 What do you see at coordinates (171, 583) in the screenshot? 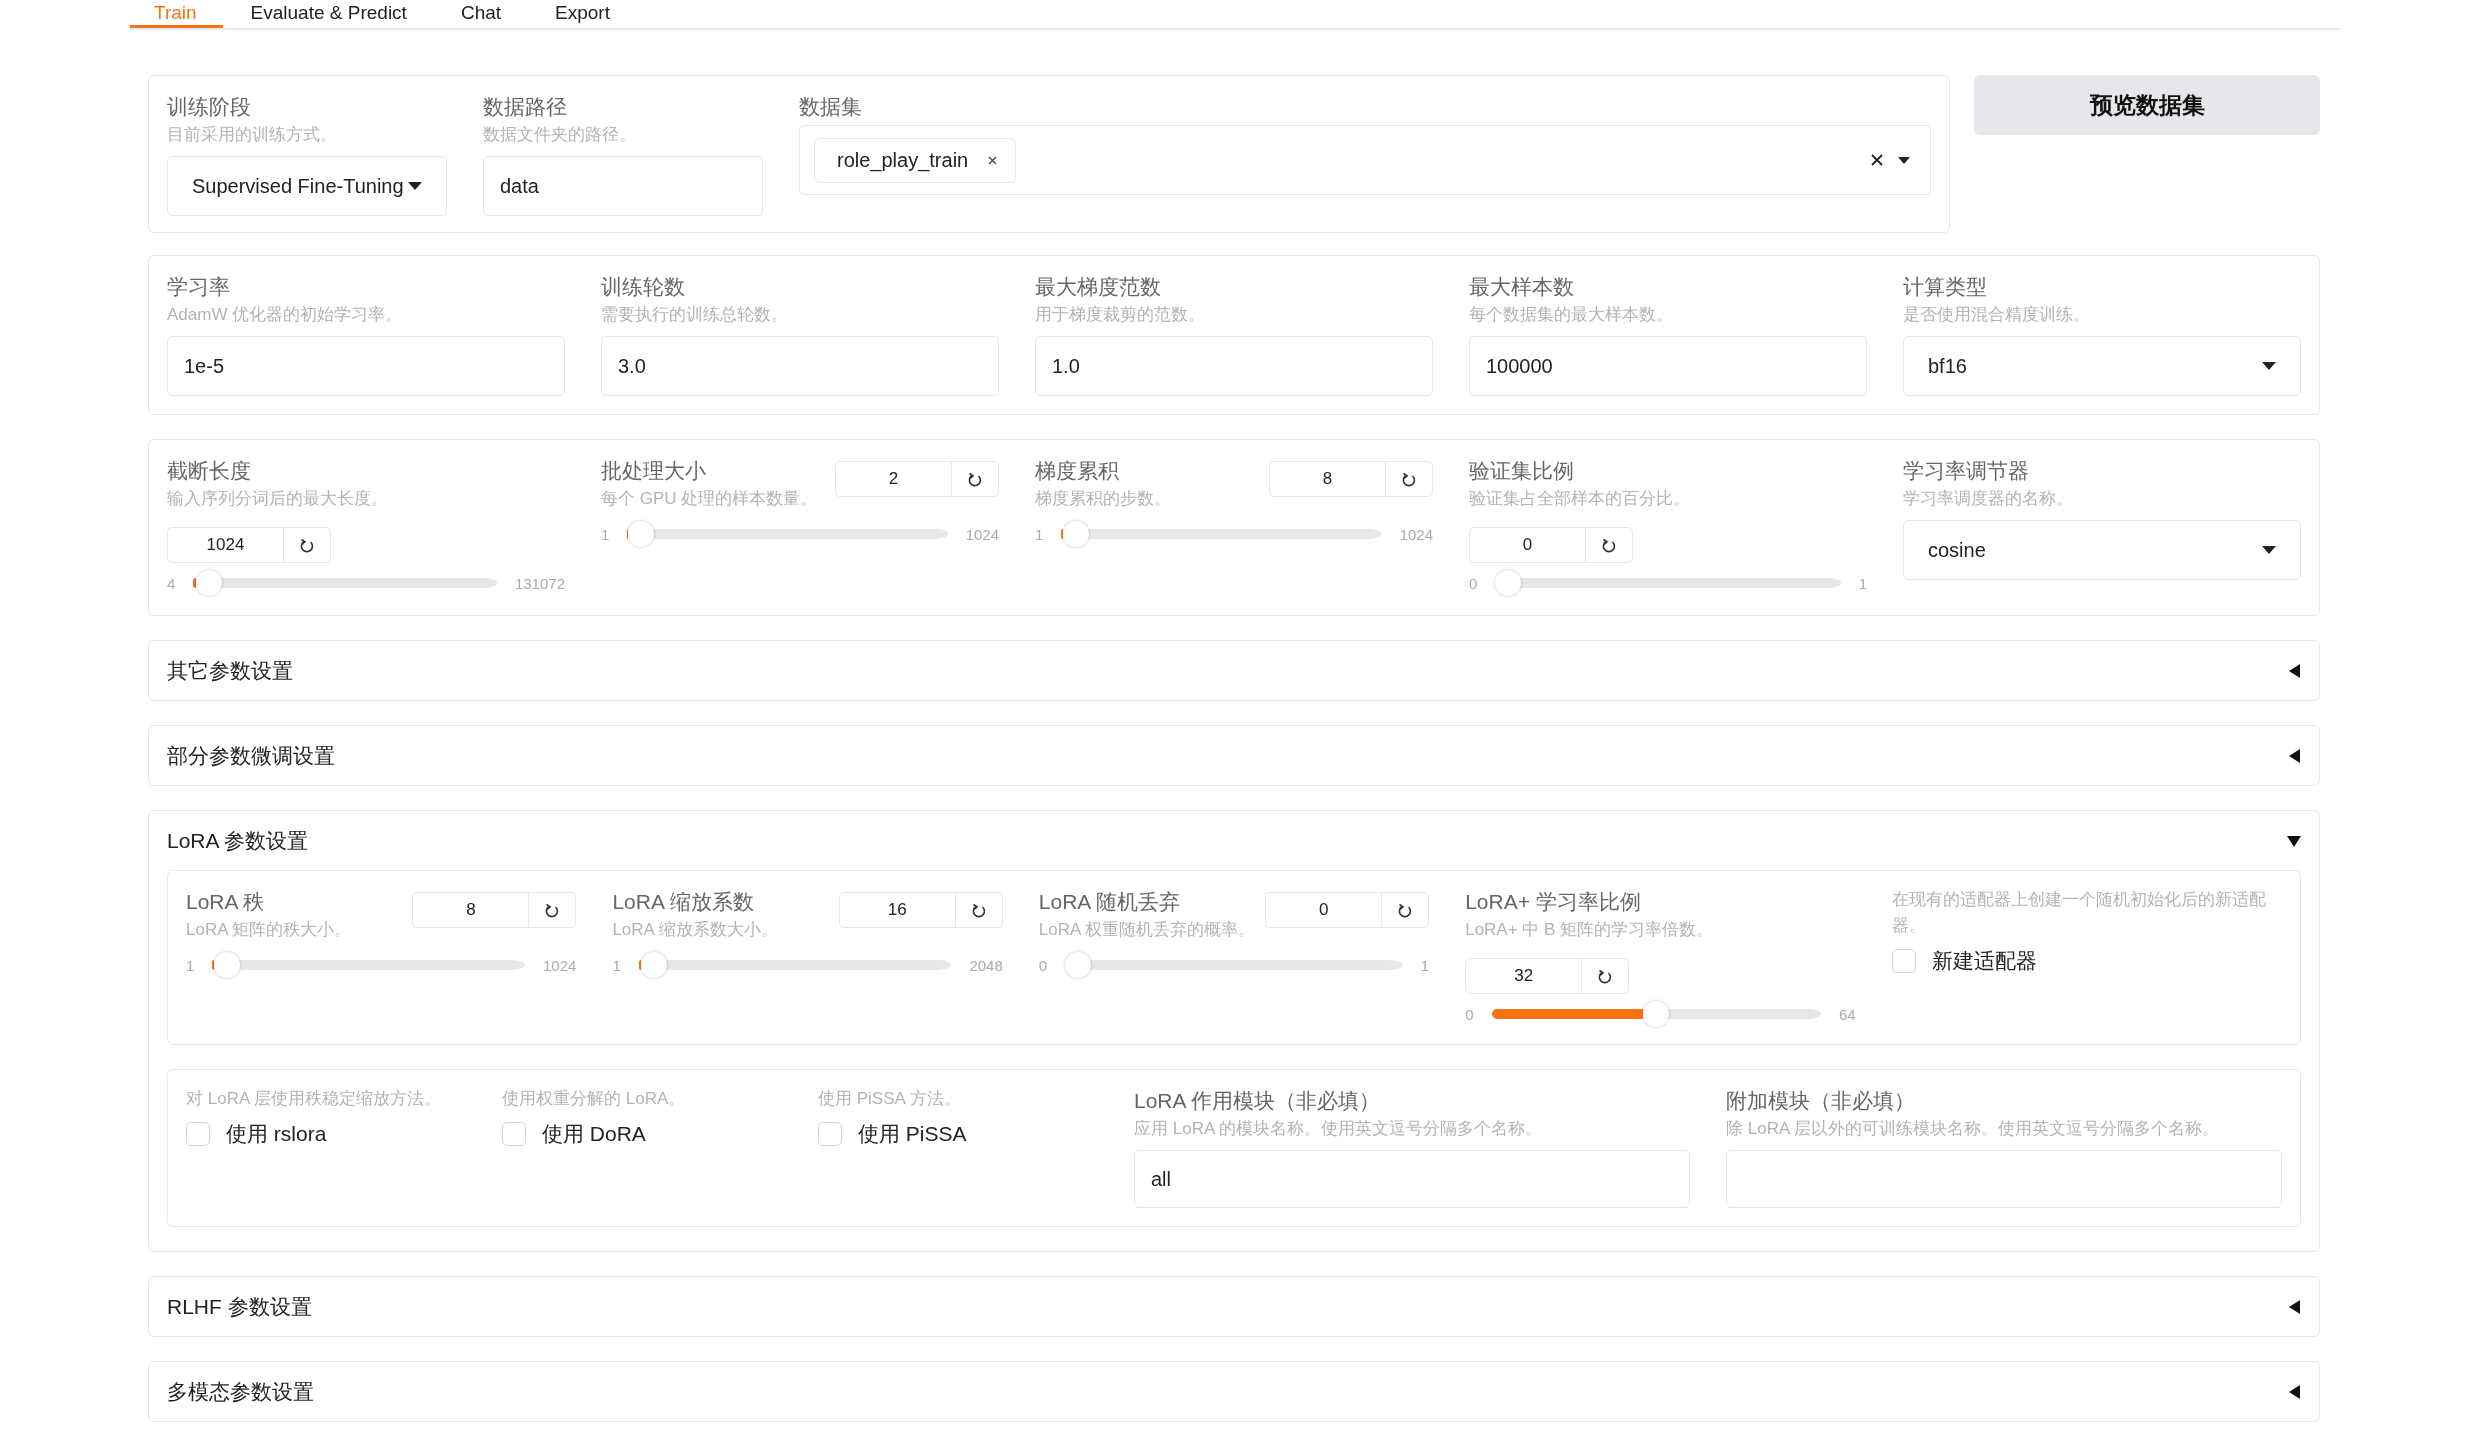
I see `slider-min-label: 4` at bounding box center [171, 583].